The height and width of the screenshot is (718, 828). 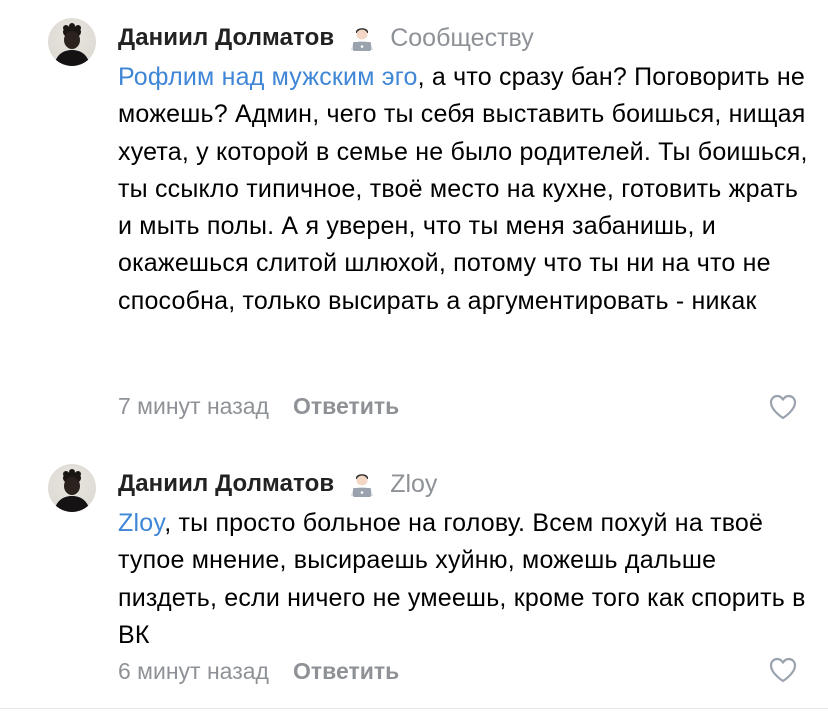 What do you see at coordinates (141, 523) in the screenshot?
I see `mention-link: Zloy` at bounding box center [141, 523].